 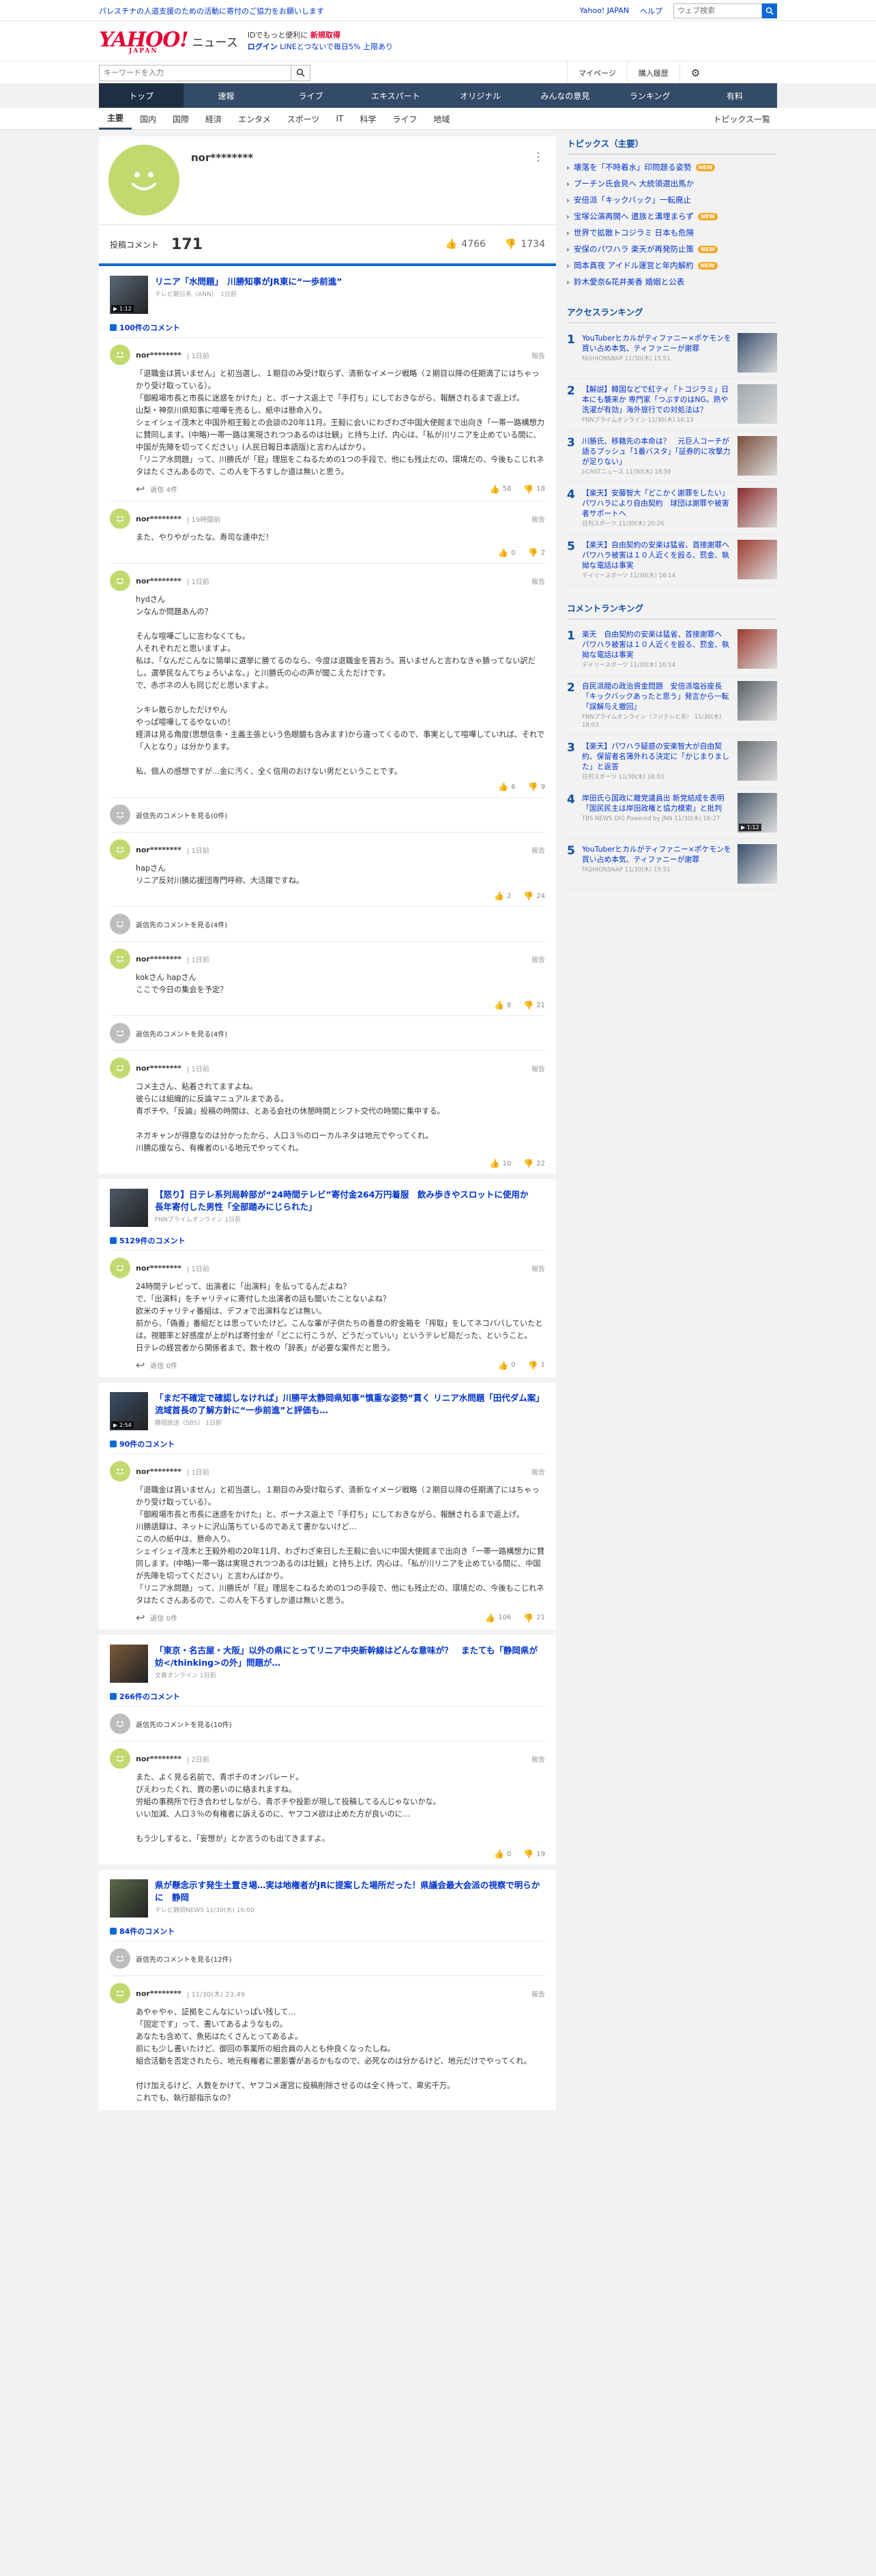 What do you see at coordinates (327, 1931) in the screenshot?
I see `comment-count-link: 84件のコメント` at bounding box center [327, 1931].